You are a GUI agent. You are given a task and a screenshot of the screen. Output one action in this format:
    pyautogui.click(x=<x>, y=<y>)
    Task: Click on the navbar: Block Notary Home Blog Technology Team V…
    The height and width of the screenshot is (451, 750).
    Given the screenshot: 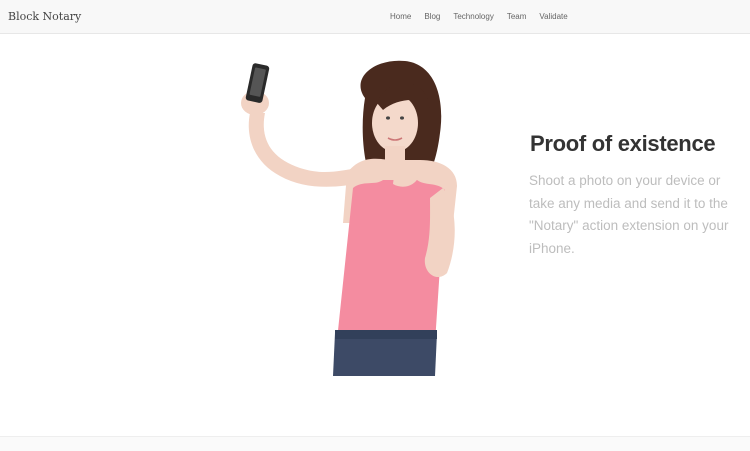 What is the action you would take?
    pyautogui.click(x=375, y=17)
    